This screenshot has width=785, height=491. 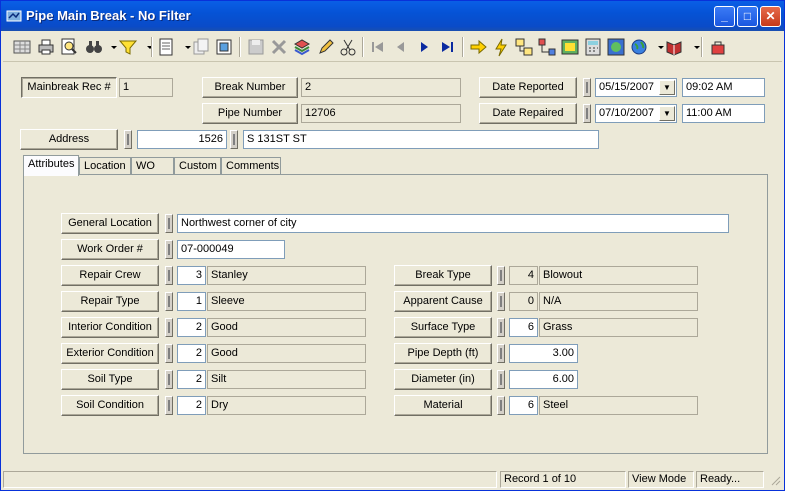 I want to click on scissors-icon, so click(x=348, y=47).